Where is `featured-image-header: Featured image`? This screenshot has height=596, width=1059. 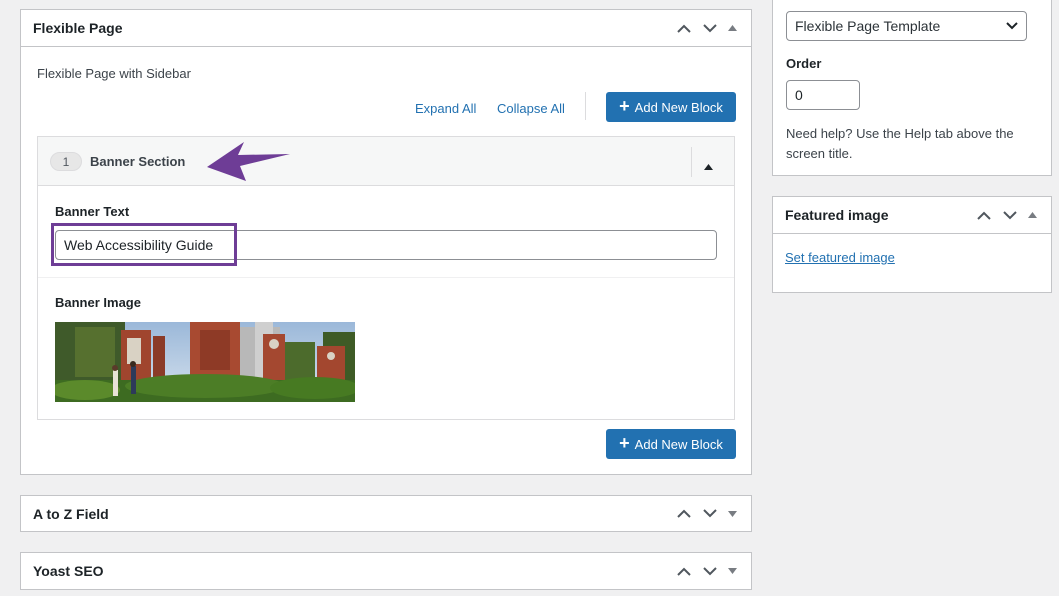
featured-image-header: Featured image is located at coordinates (912, 215).